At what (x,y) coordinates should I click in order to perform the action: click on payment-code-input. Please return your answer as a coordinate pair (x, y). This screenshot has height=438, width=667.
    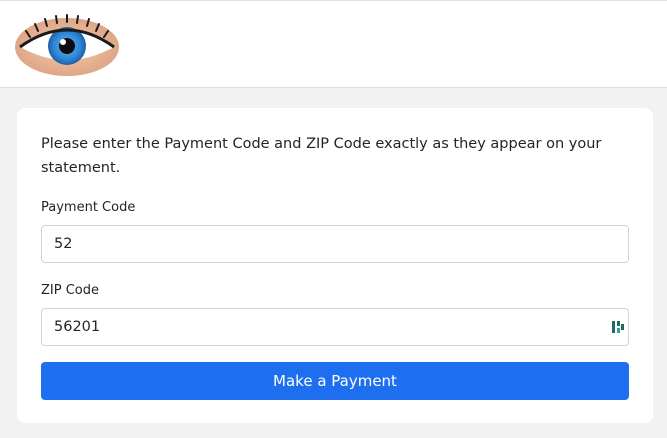
    Looking at the image, I should click on (335, 244).